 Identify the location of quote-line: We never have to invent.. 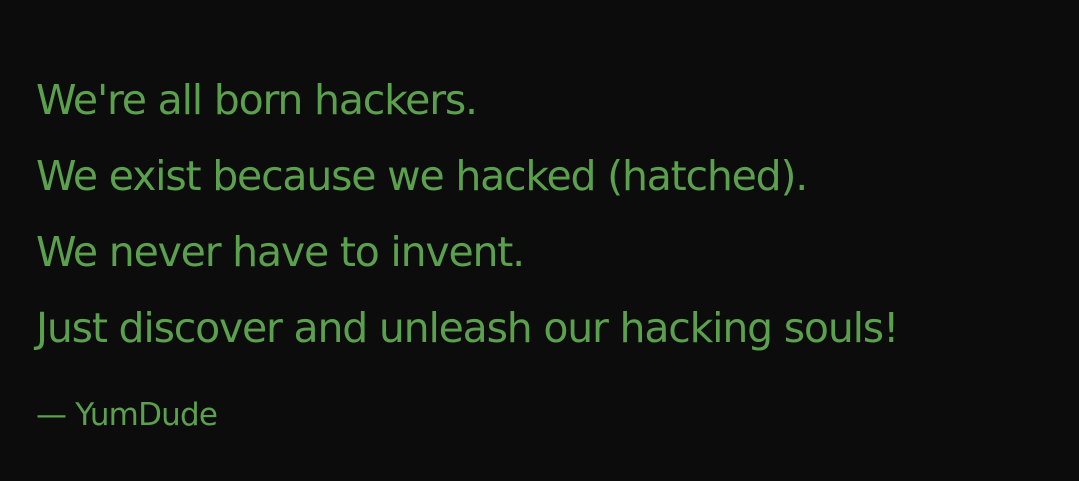
(280, 252).